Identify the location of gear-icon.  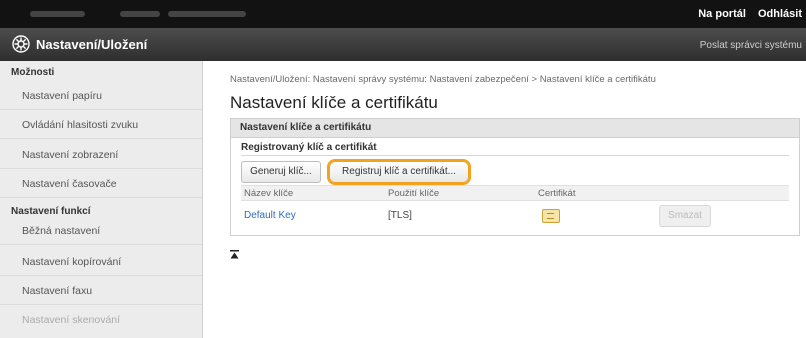
(21, 44).